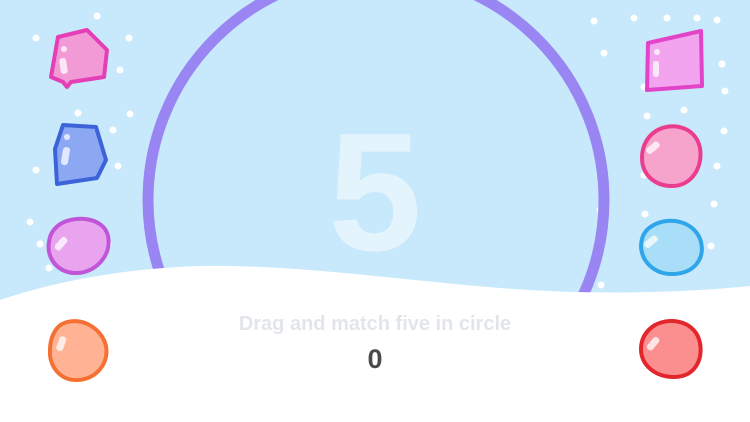 Image resolution: width=750 pixels, height=422 pixels. I want to click on piece-blue-gem, so click(80, 154).